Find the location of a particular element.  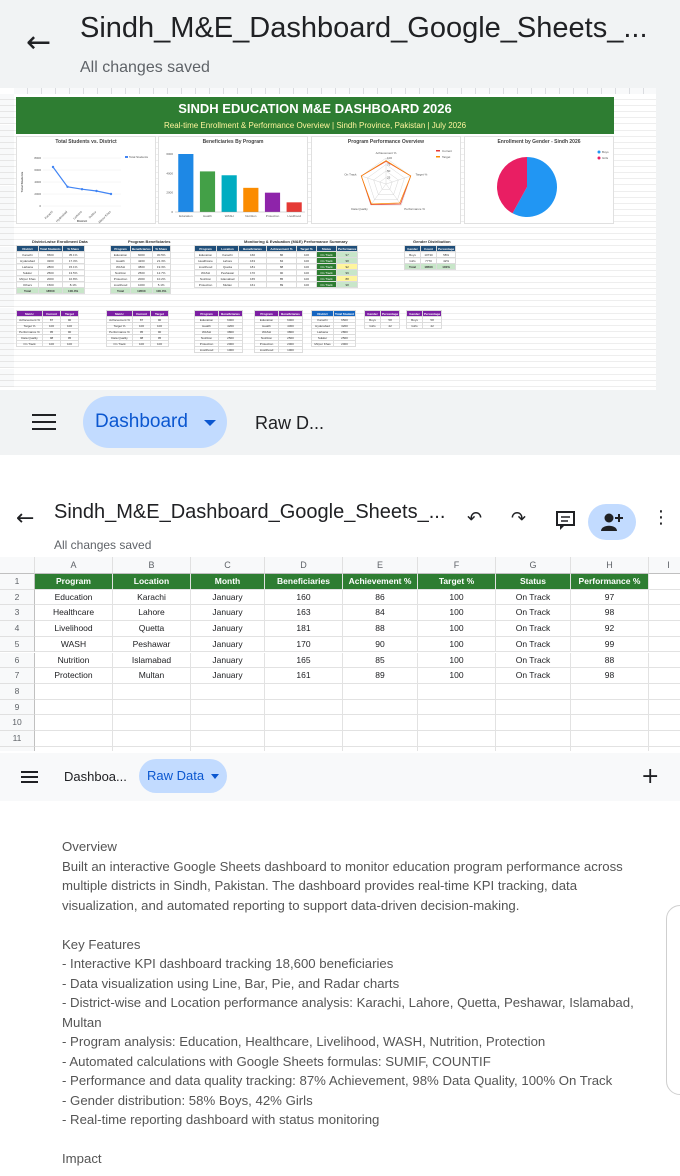

table-cell: 97 is located at coordinates (610, 597).